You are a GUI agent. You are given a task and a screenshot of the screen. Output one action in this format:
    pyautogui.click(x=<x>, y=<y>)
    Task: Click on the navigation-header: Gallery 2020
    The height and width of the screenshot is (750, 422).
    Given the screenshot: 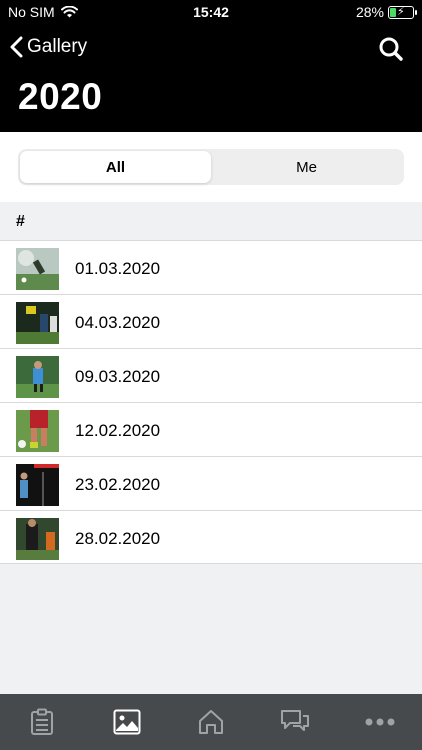 What is the action you would take?
    pyautogui.click(x=211, y=78)
    